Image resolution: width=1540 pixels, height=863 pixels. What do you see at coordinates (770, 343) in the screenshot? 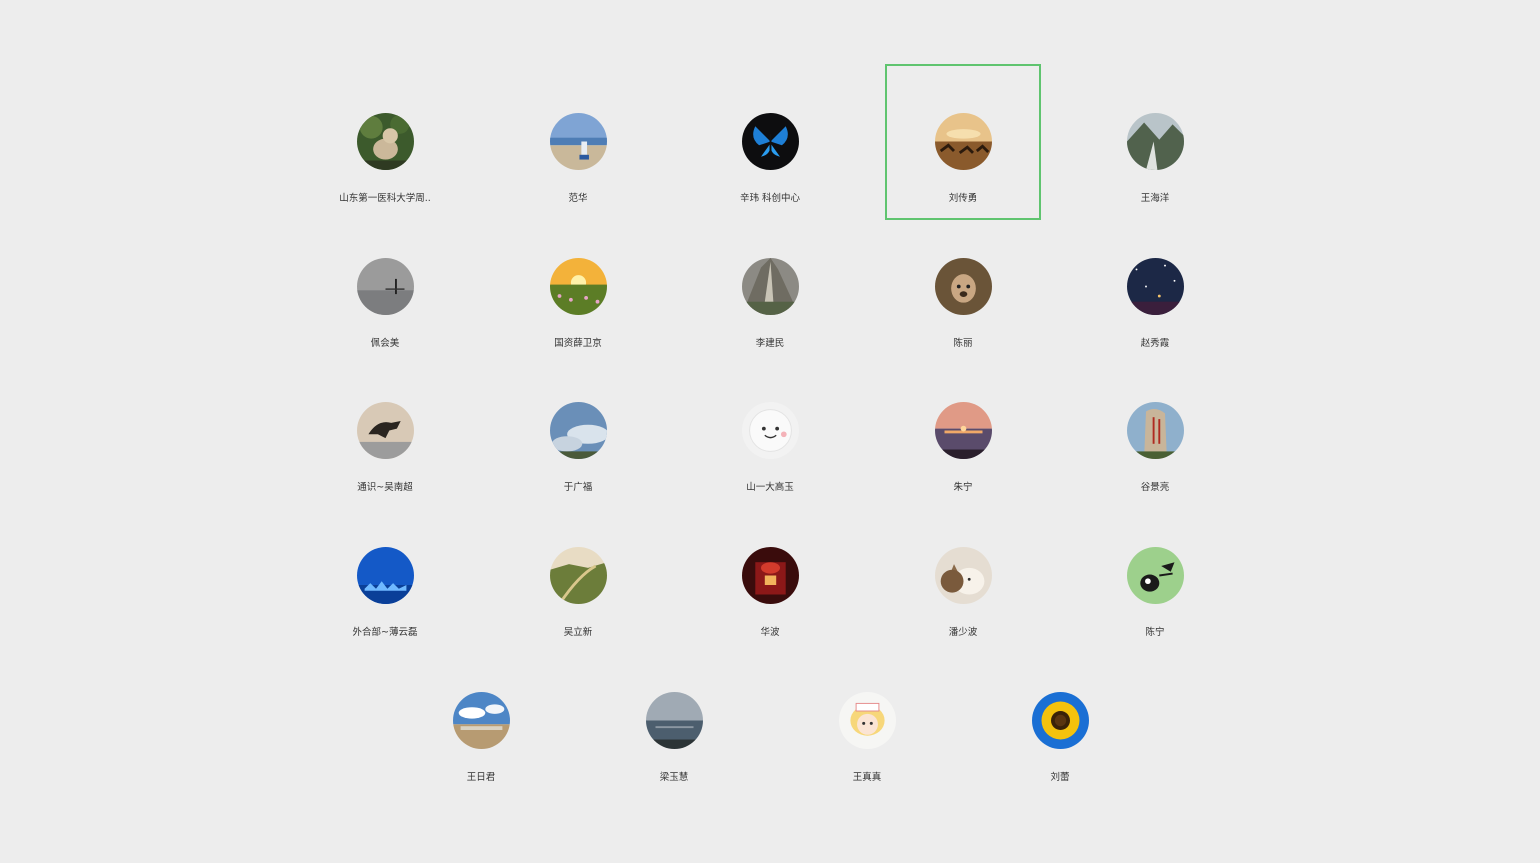
I see `contact-name: 李建民` at bounding box center [770, 343].